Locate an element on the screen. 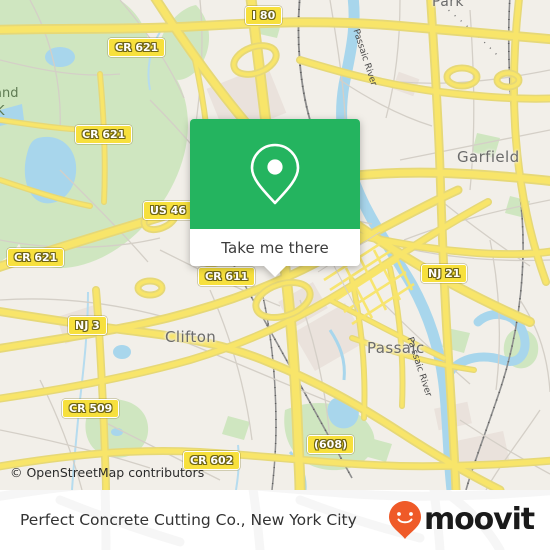 This screenshot has height=550, width=550. shield-cr-621-b: CR 621 is located at coordinates (104, 134).